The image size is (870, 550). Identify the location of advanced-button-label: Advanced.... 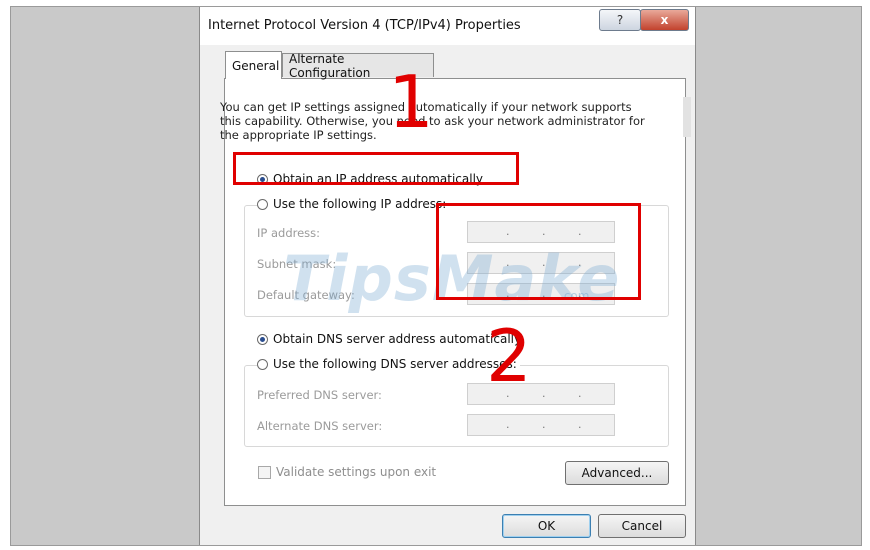
(617, 473).